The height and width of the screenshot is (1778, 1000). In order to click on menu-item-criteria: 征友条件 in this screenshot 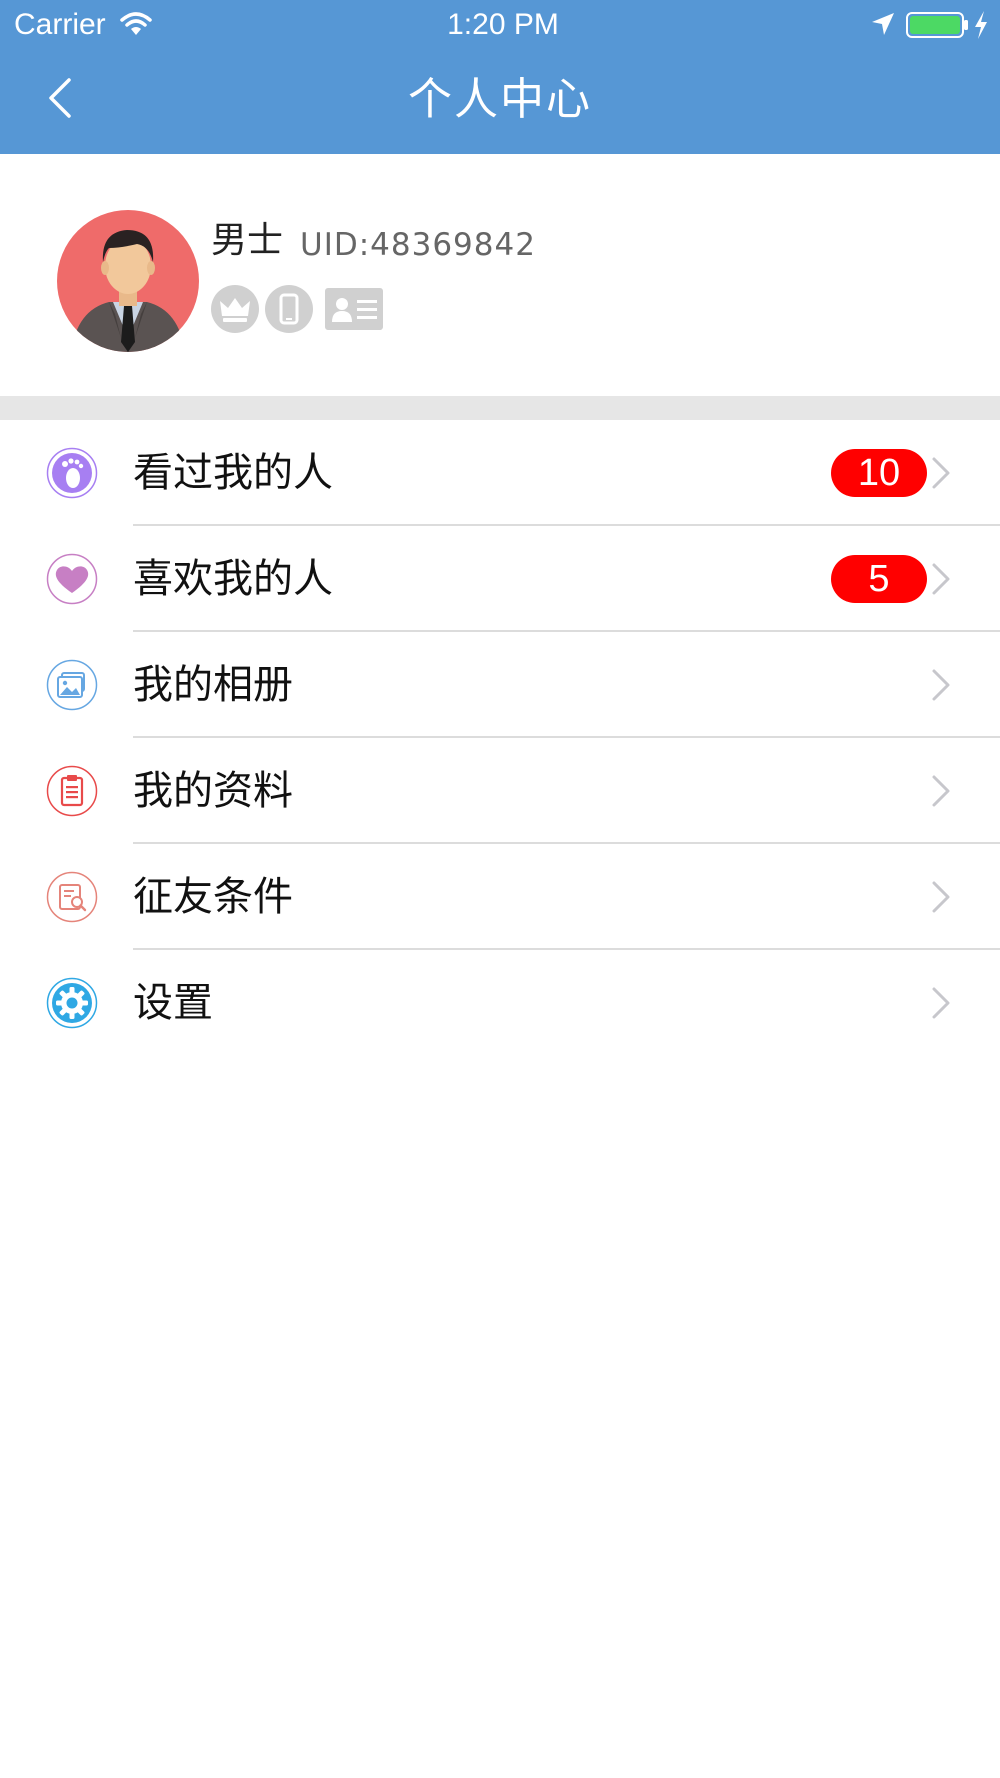, I will do `click(500, 897)`.